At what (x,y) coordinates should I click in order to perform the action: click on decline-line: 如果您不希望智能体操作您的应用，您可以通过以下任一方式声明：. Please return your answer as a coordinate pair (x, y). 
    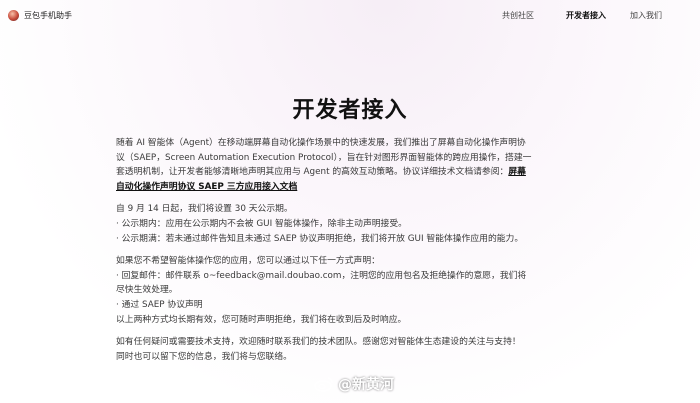
    Looking at the image, I should click on (248, 261).